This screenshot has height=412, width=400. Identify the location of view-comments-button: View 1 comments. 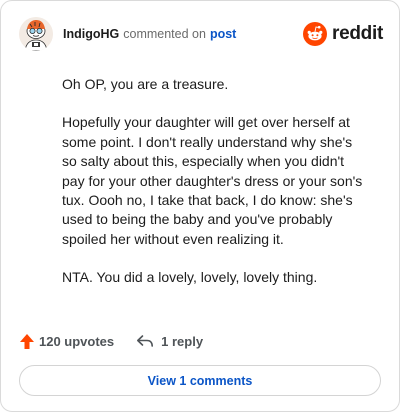
(200, 380).